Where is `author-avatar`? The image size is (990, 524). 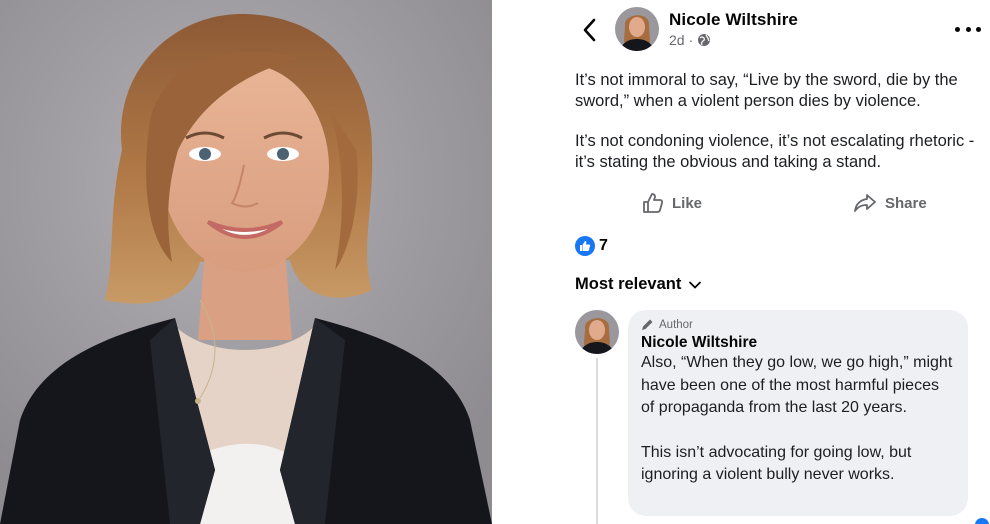
author-avatar is located at coordinates (637, 29).